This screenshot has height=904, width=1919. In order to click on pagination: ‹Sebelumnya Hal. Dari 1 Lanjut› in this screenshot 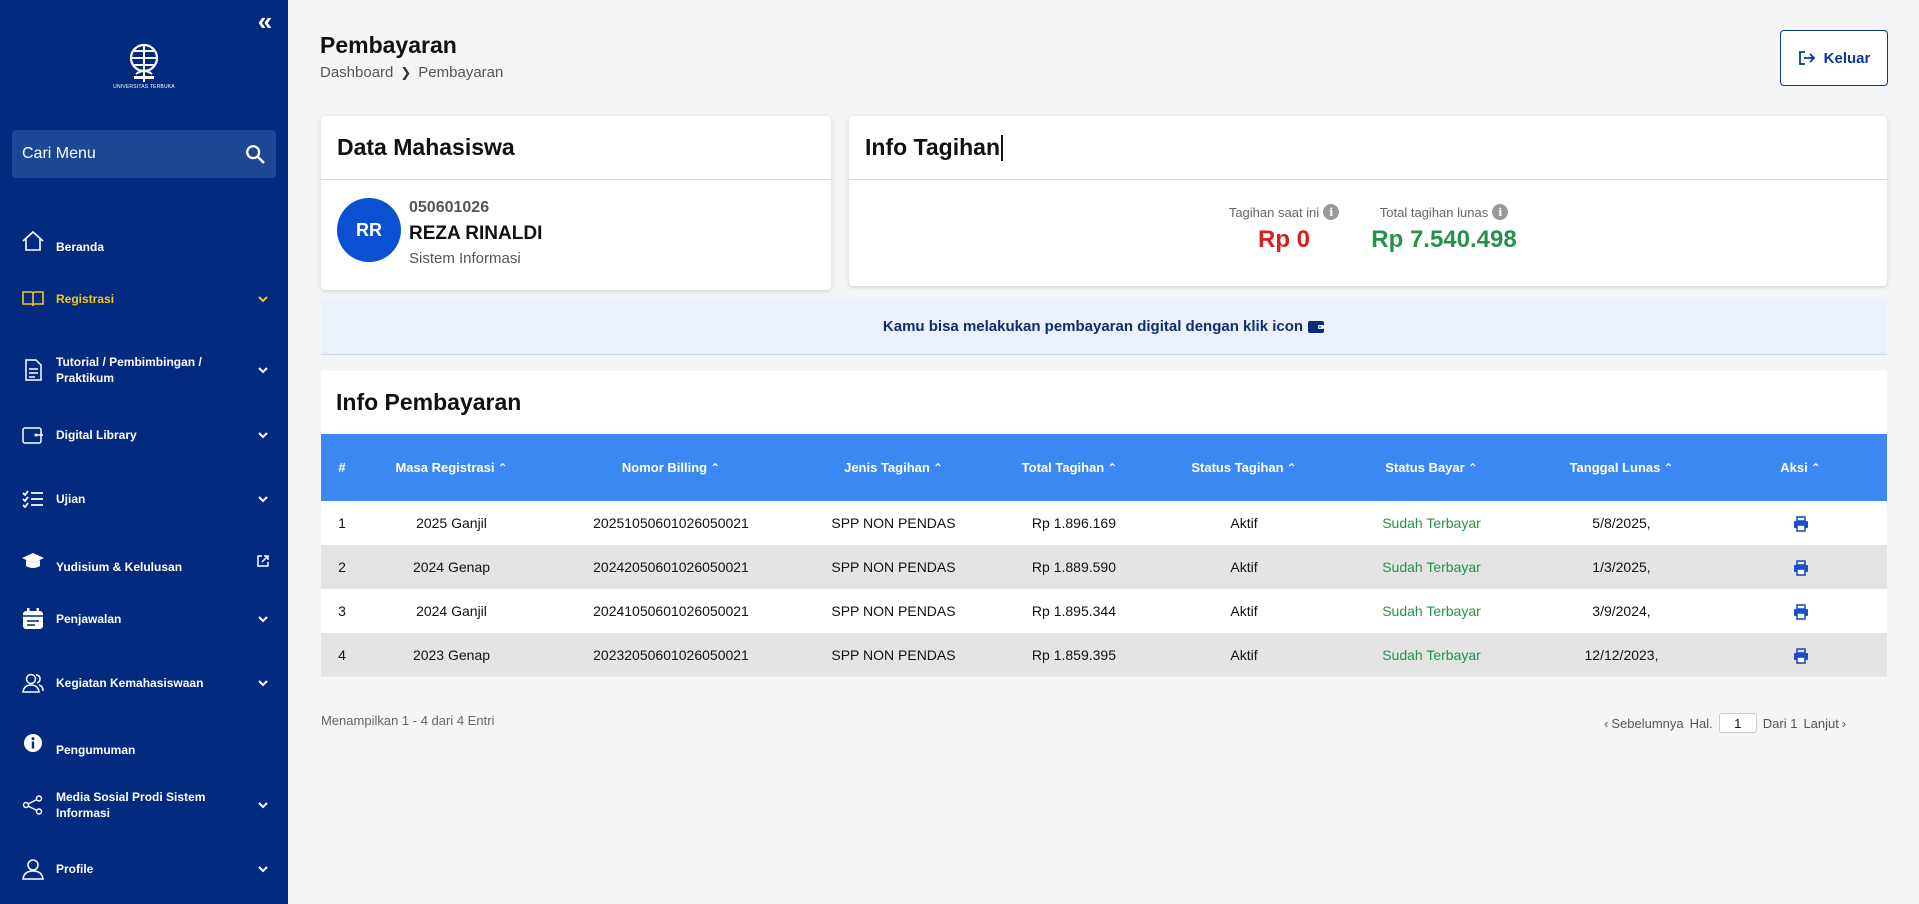, I will do `click(1725, 723)`.